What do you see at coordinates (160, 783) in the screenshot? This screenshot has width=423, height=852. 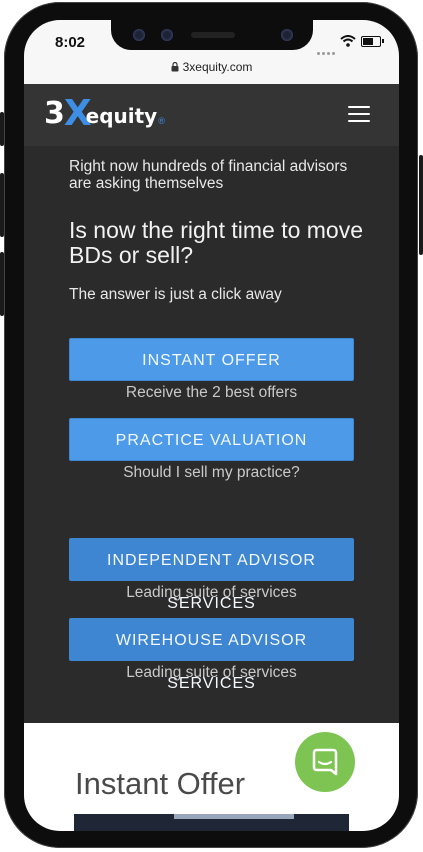 I see `section-title: Instant Offer` at bounding box center [160, 783].